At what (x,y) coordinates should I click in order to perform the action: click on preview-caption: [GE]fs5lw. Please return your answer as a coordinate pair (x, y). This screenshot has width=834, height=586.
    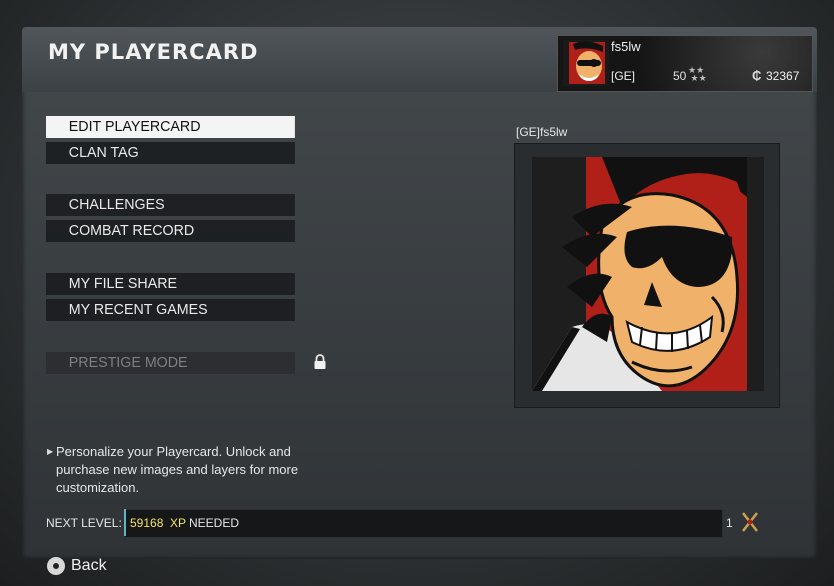
    Looking at the image, I should click on (542, 132).